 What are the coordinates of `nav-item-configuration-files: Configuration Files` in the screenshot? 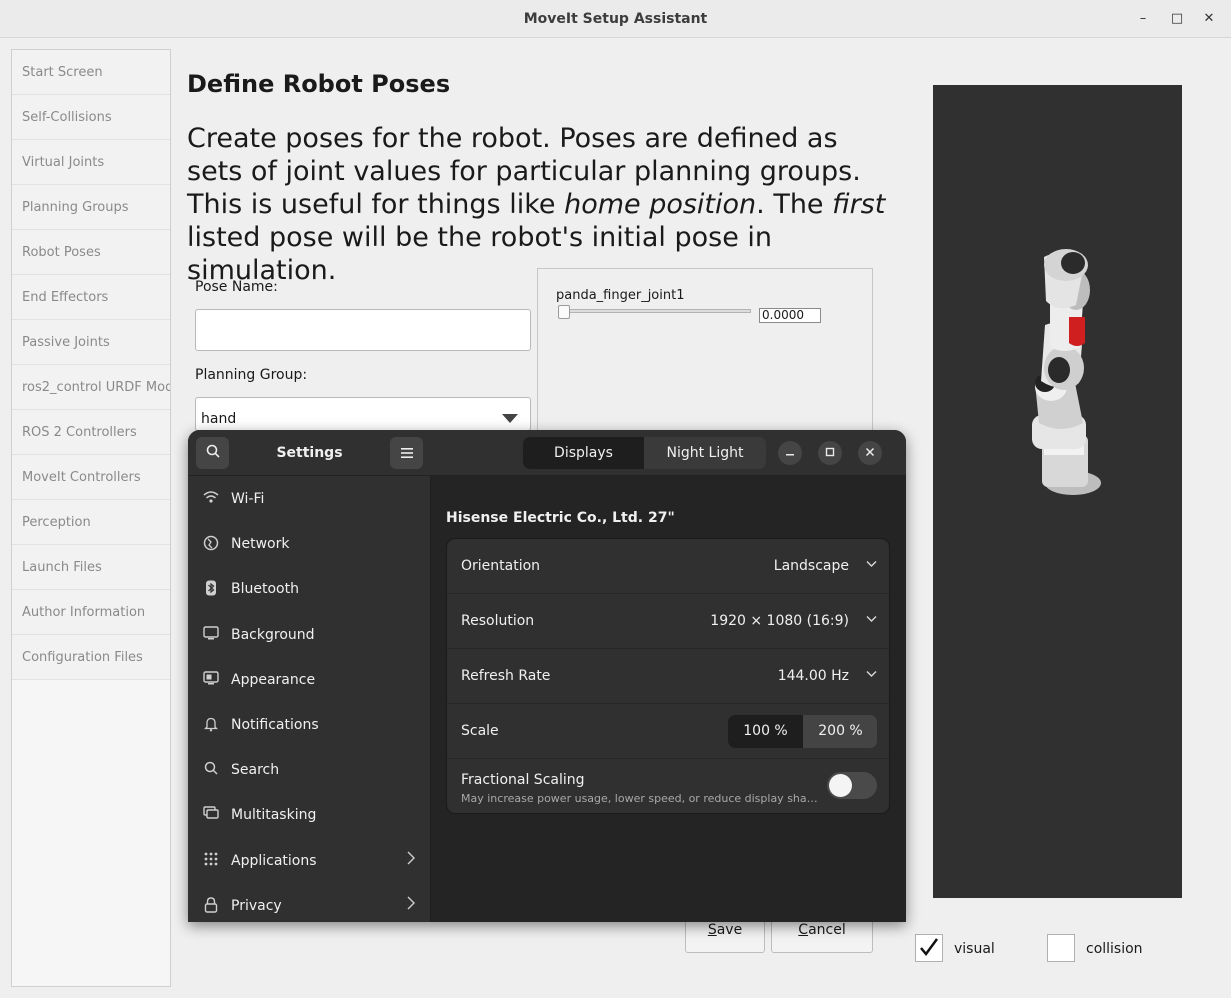 It's located at (91, 657).